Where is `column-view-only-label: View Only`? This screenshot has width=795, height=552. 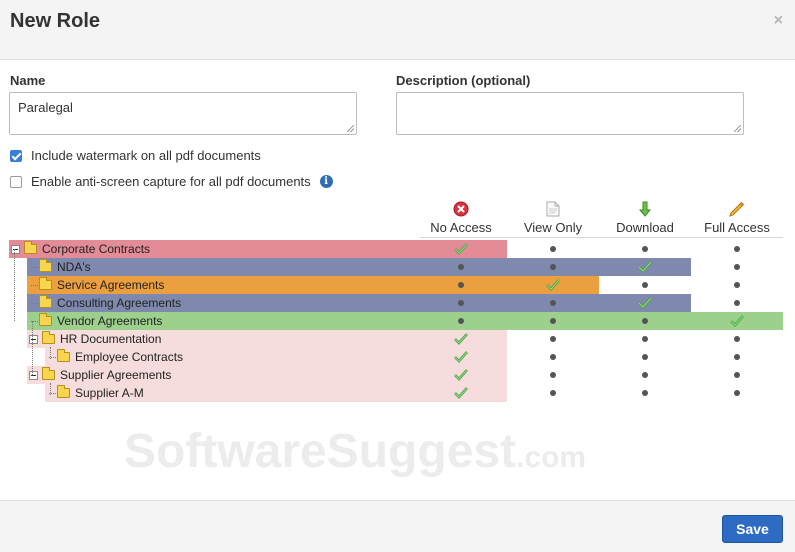 column-view-only-label: View Only is located at coordinates (553, 227).